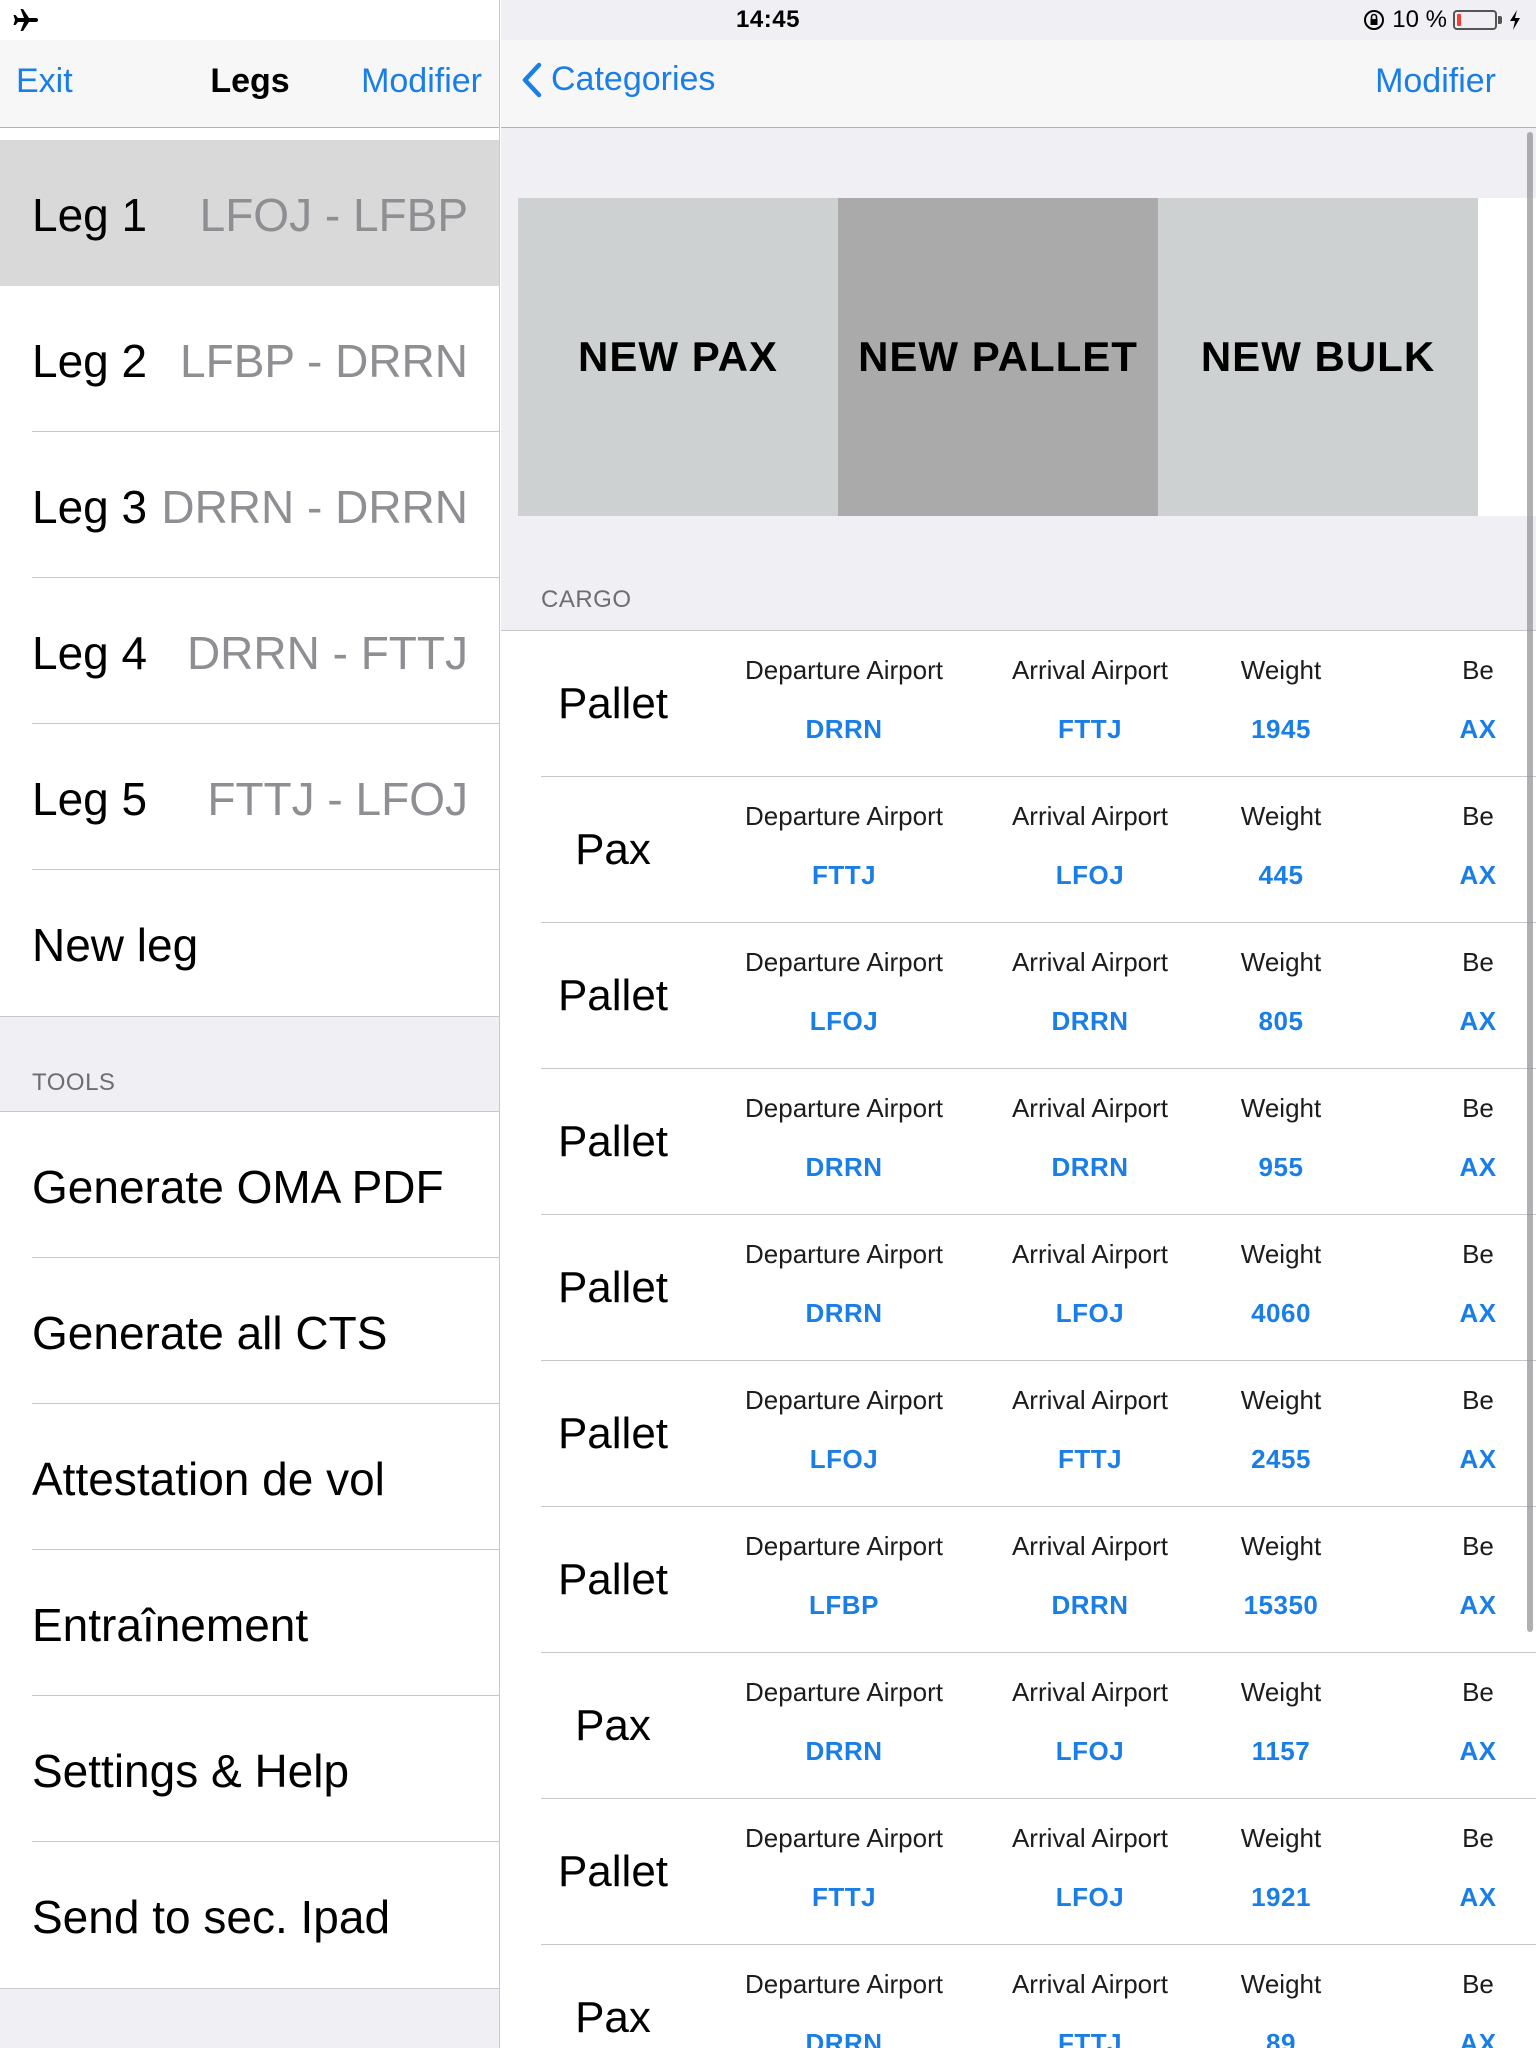  I want to click on battery-icon, so click(1475, 20).